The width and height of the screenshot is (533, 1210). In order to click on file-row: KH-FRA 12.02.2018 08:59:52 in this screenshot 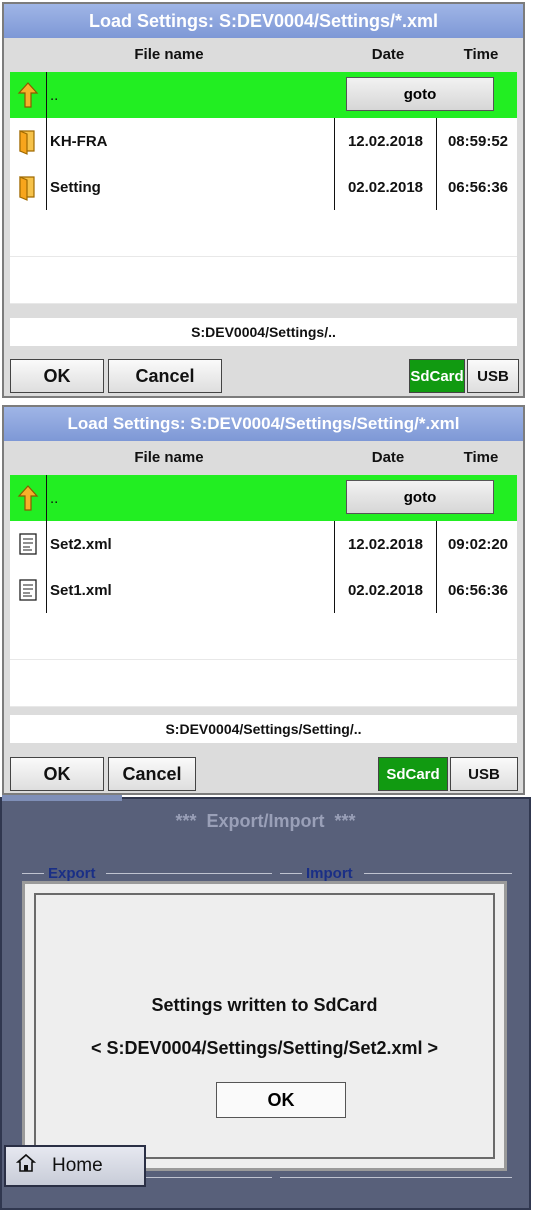, I will do `click(263, 141)`.